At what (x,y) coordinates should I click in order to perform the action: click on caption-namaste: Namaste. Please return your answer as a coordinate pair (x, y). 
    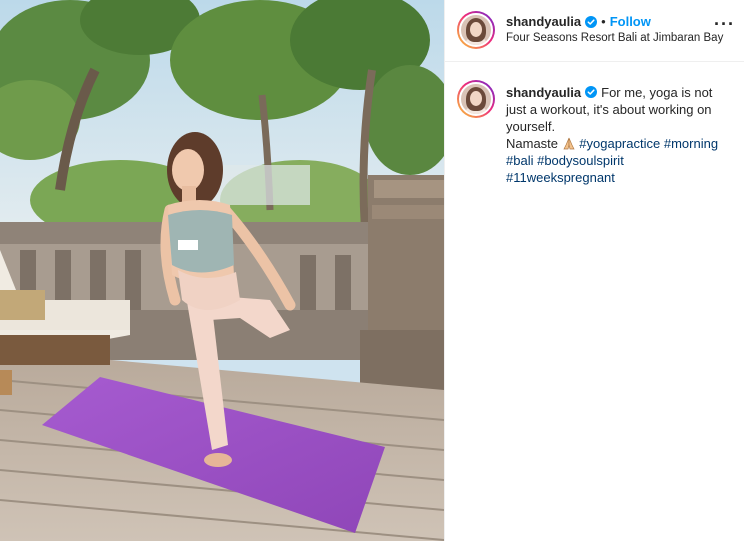
    Looking at the image, I should click on (532, 143).